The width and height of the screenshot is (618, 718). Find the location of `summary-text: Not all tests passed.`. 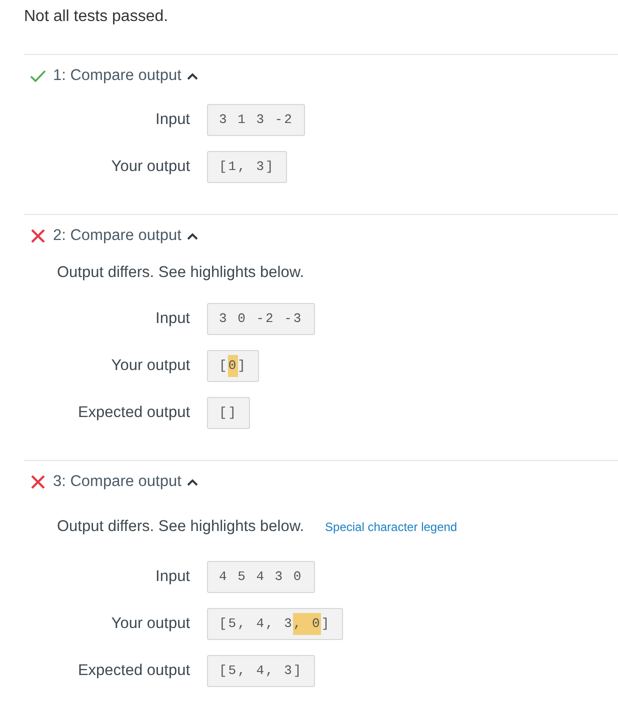

summary-text: Not all tests passed. is located at coordinates (96, 16).